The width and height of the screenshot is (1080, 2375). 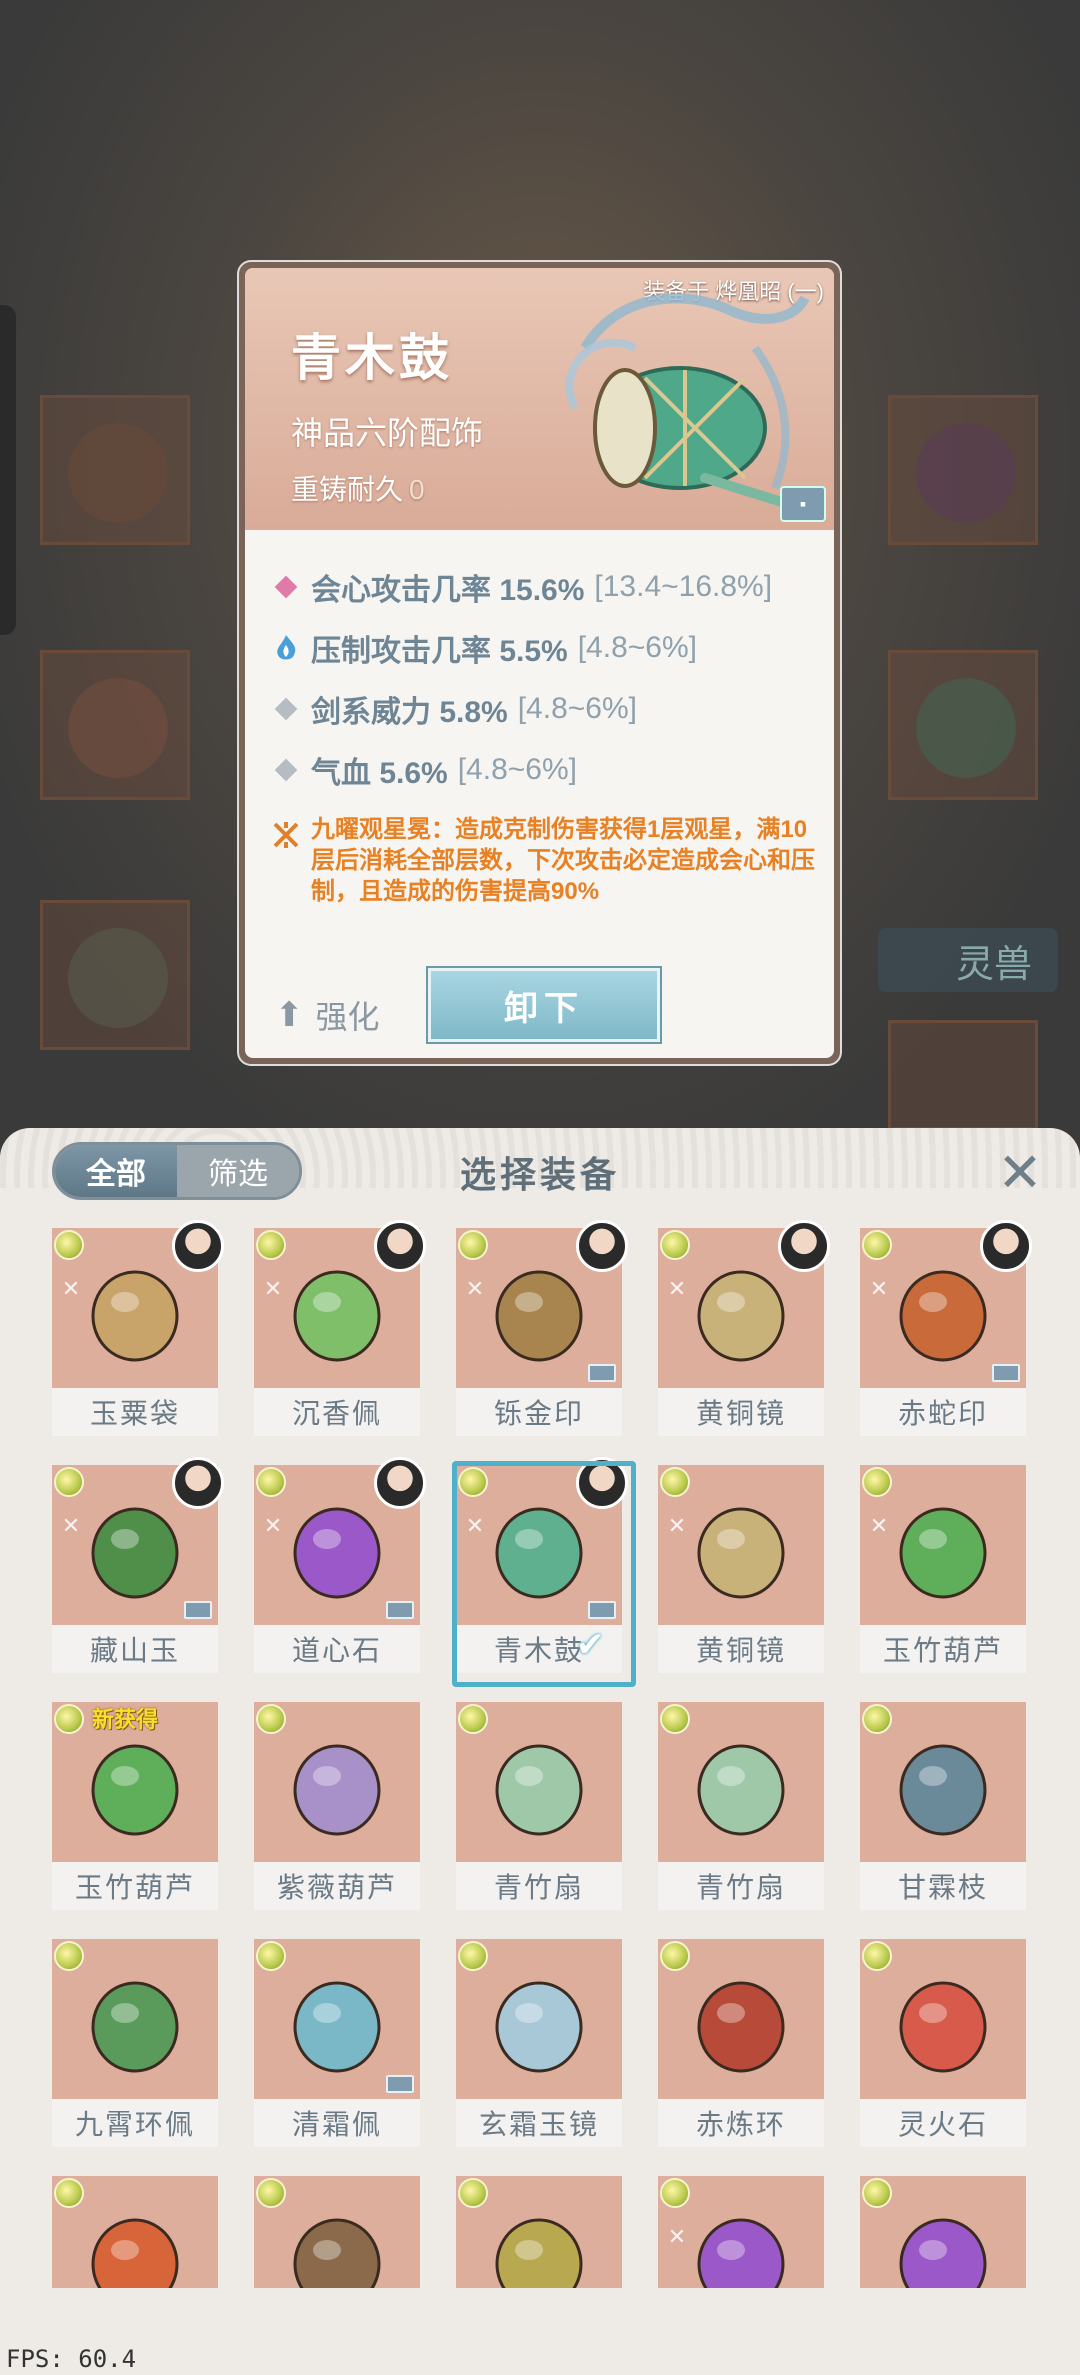 I want to click on recast-value: 0, so click(x=417, y=489).